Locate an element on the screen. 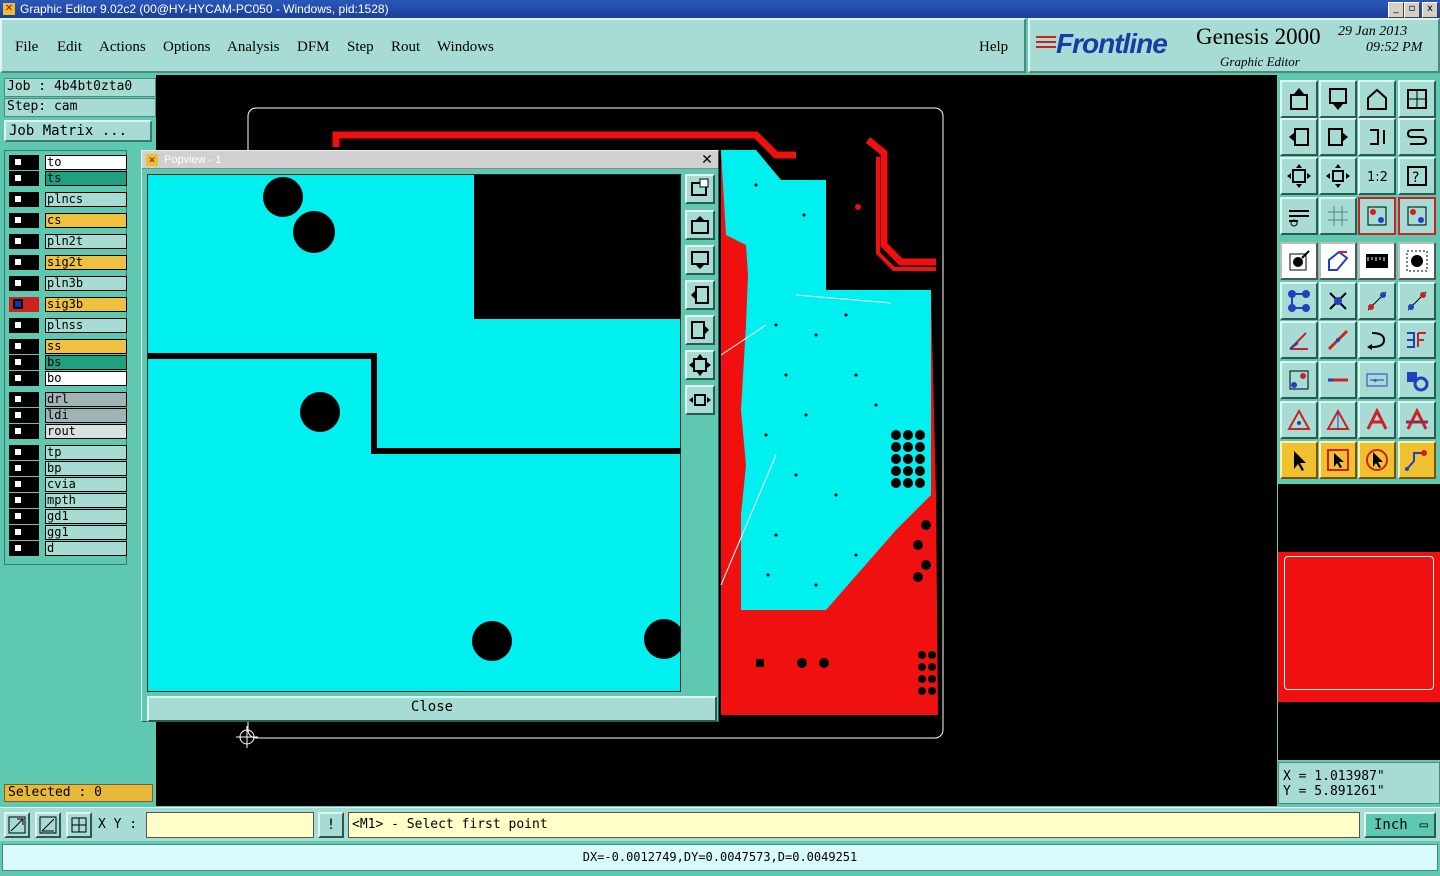 This screenshot has height=876, width=1440. angle-mode-button is located at coordinates (48, 825).